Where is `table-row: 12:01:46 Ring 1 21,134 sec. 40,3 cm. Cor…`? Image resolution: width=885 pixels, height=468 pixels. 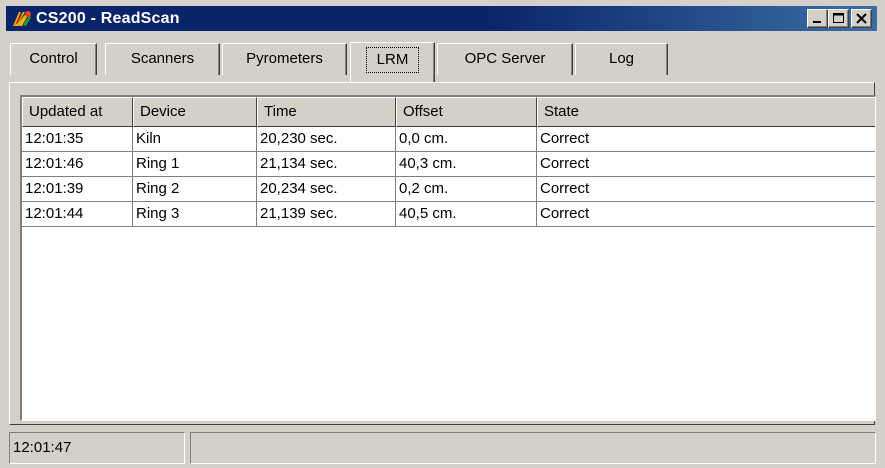 table-row: 12:01:46 Ring 1 21,134 sec. 40,3 cm. Cor… is located at coordinates (448, 164).